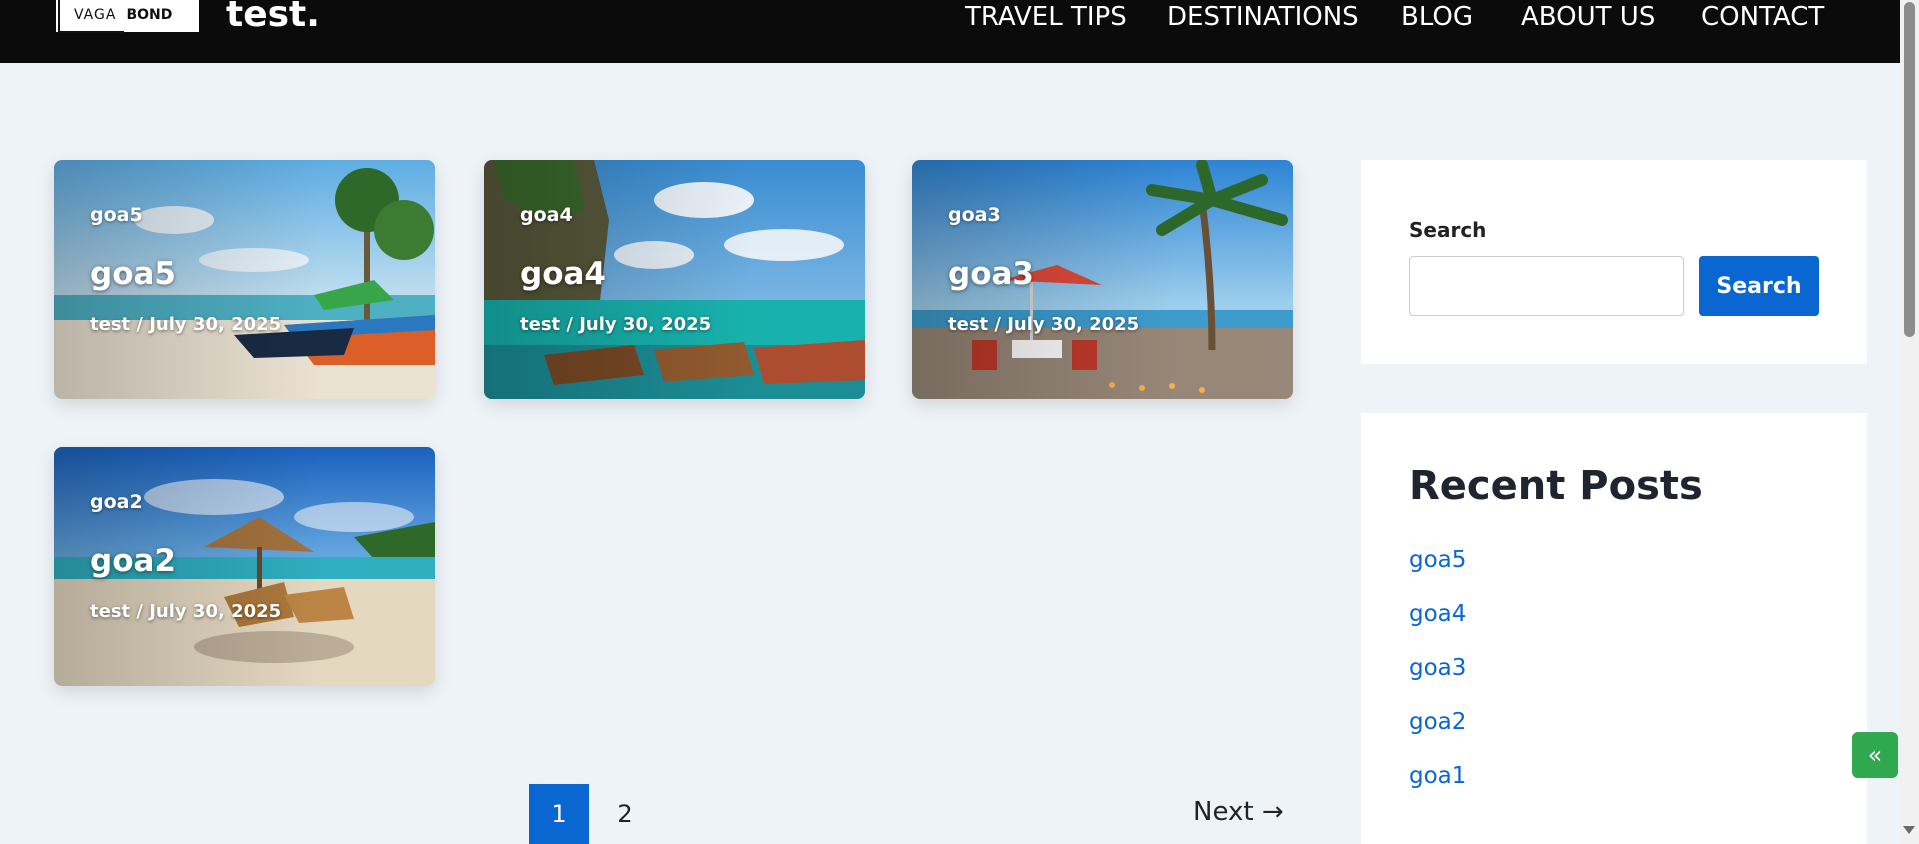 Image resolution: width=1919 pixels, height=844 pixels. I want to click on recent-post-link: goa1, so click(1437, 776).